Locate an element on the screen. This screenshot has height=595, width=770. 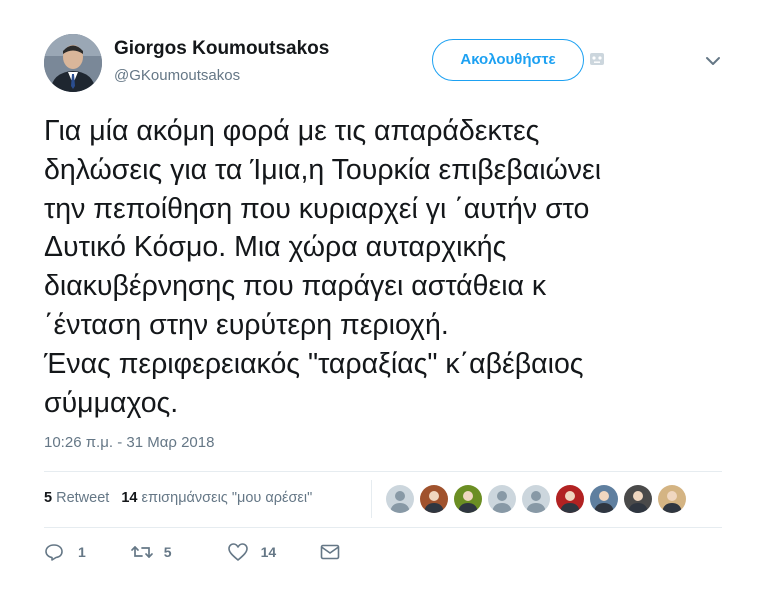
reply-count: 1 is located at coordinates (82, 552).